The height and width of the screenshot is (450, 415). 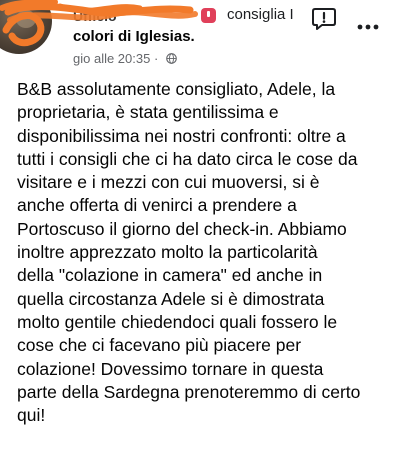 What do you see at coordinates (26, 19) in the screenshot?
I see `avatar-photo` at bounding box center [26, 19].